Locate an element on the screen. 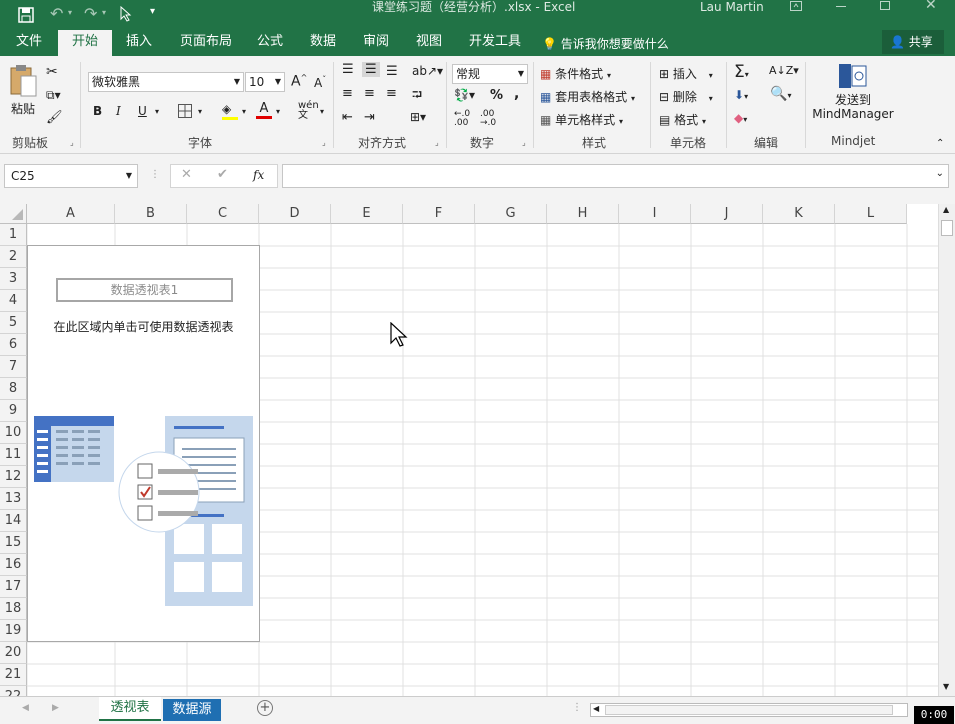  undo-dropdown-icon: ▾ is located at coordinates (70, 12).